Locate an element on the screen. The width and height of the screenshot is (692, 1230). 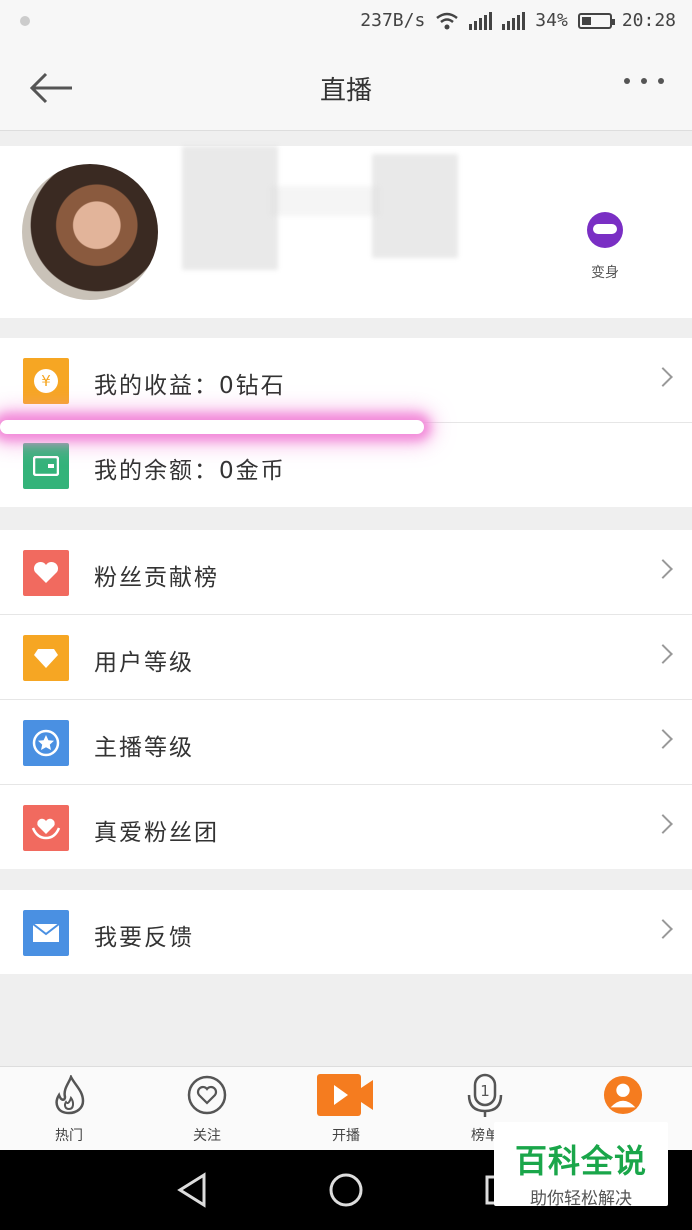
feedback-row: 我要反馈 is located at coordinates (346, 932).